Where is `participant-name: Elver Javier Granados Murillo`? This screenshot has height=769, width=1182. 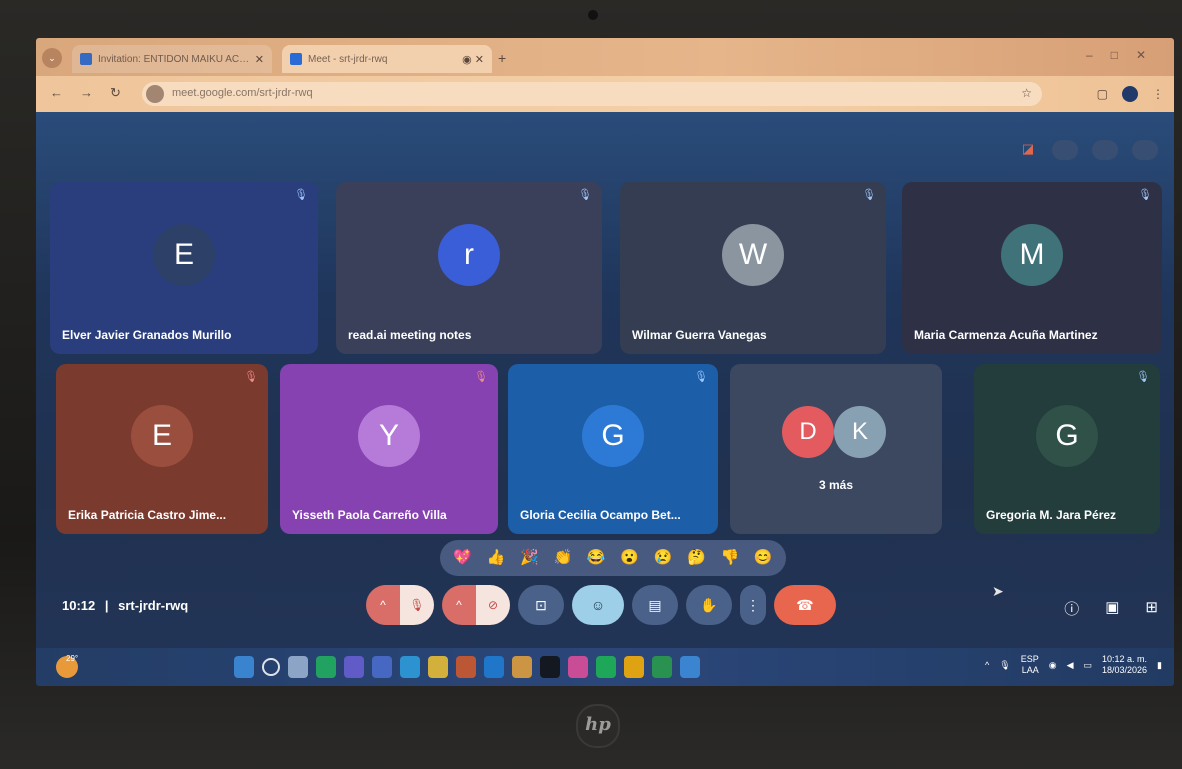
participant-name: Elver Javier Granados Murillo is located at coordinates (147, 335).